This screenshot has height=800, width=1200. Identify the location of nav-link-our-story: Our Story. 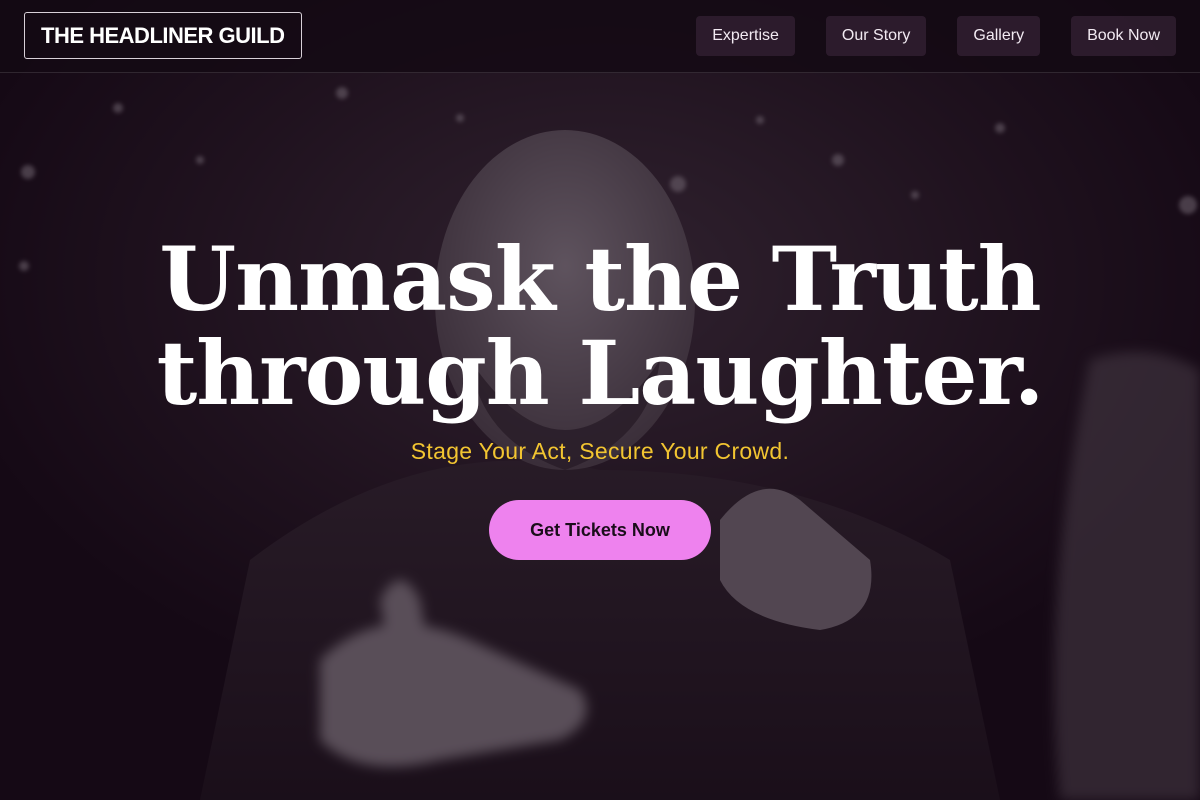
(876, 36).